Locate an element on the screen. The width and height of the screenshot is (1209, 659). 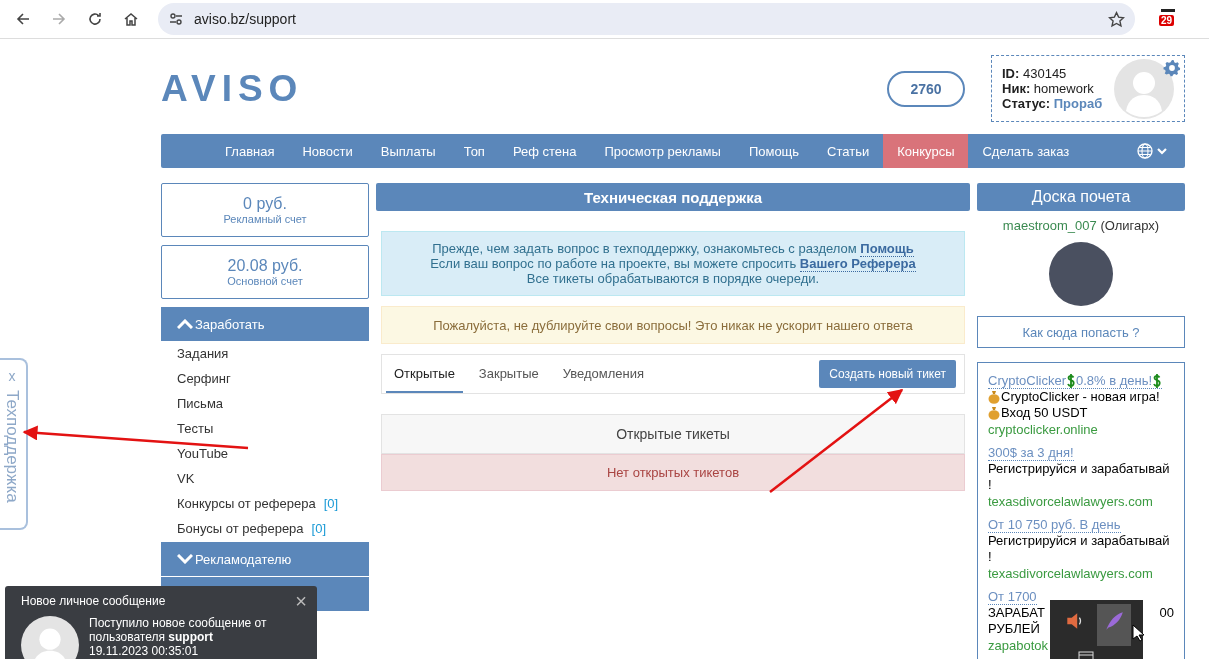
how-to-get-here-button: Как сюда попасть ? is located at coordinates (1081, 332).